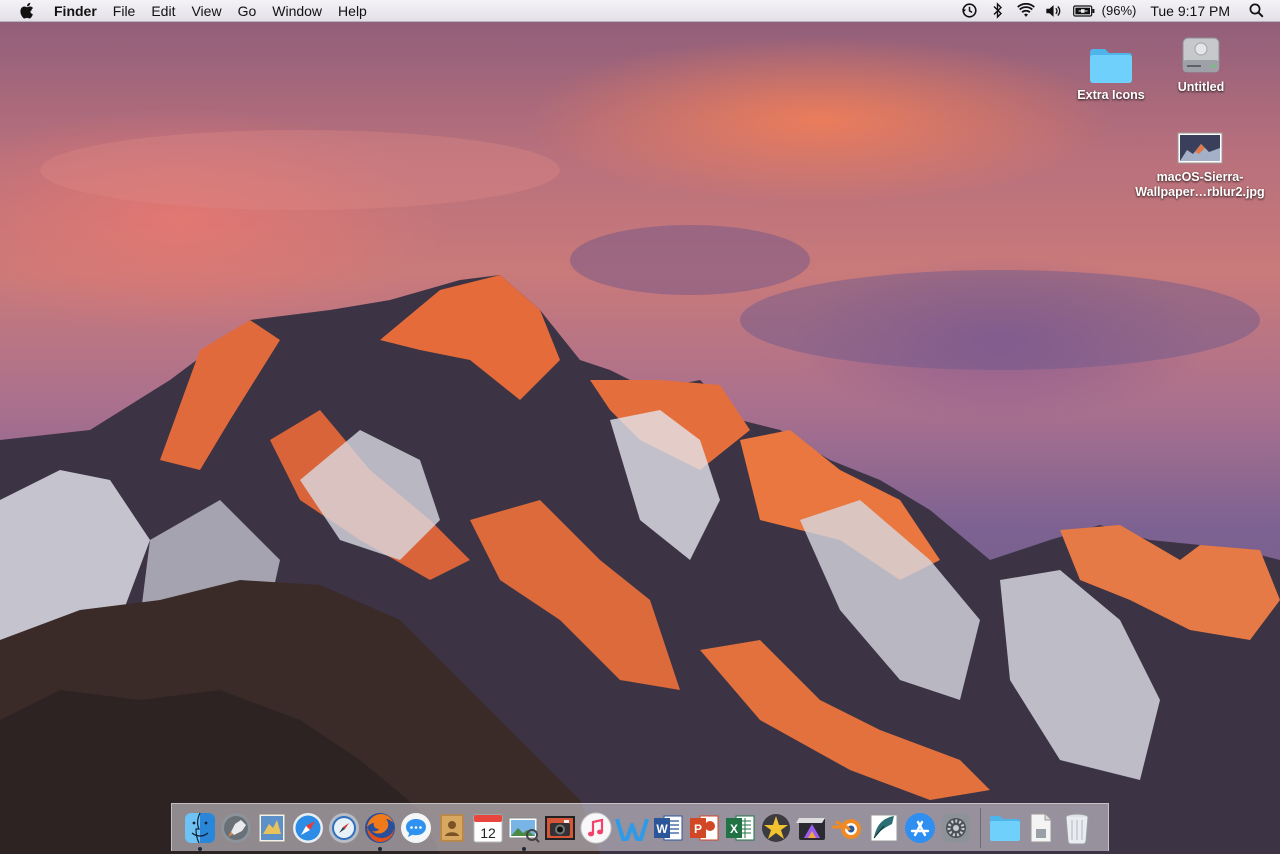 This screenshot has width=1280, height=854. I want to click on dock-finder, so click(200, 828).